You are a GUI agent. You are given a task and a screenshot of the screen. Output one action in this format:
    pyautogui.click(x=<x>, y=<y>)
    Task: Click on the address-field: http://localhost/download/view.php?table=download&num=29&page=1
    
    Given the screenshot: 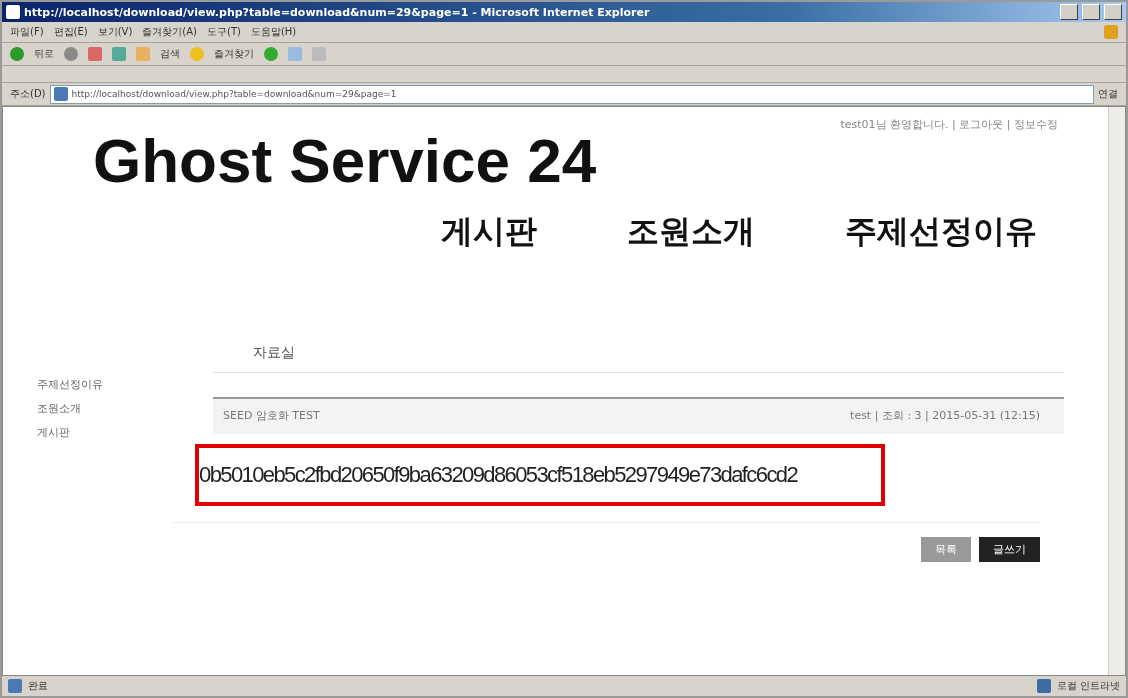 What is the action you would take?
    pyautogui.click(x=571, y=94)
    